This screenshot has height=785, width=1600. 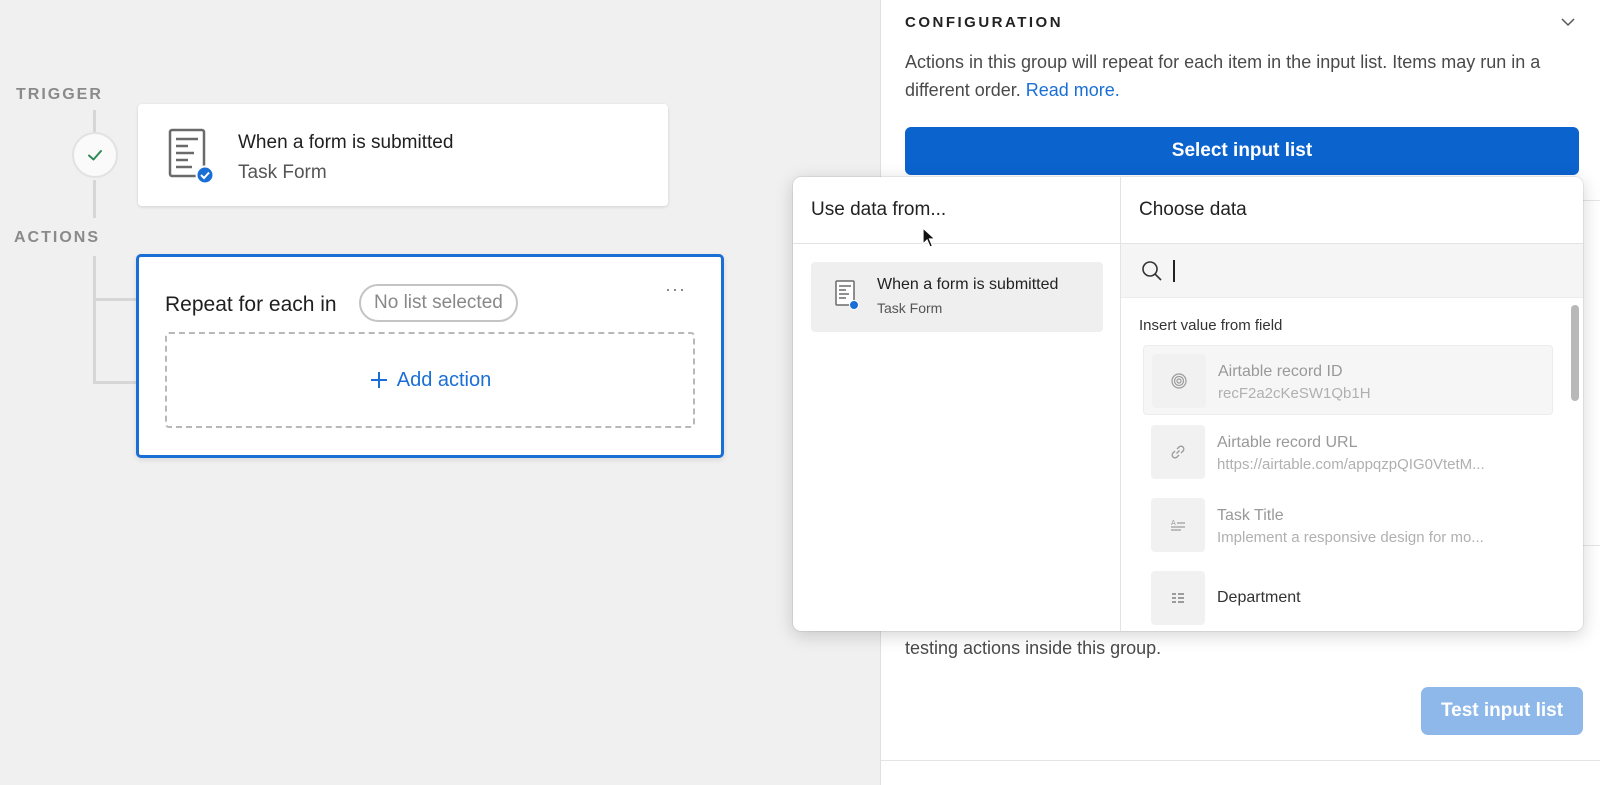 What do you see at coordinates (282, 172) in the screenshot?
I see `trigger-subtitle: Task Form` at bounding box center [282, 172].